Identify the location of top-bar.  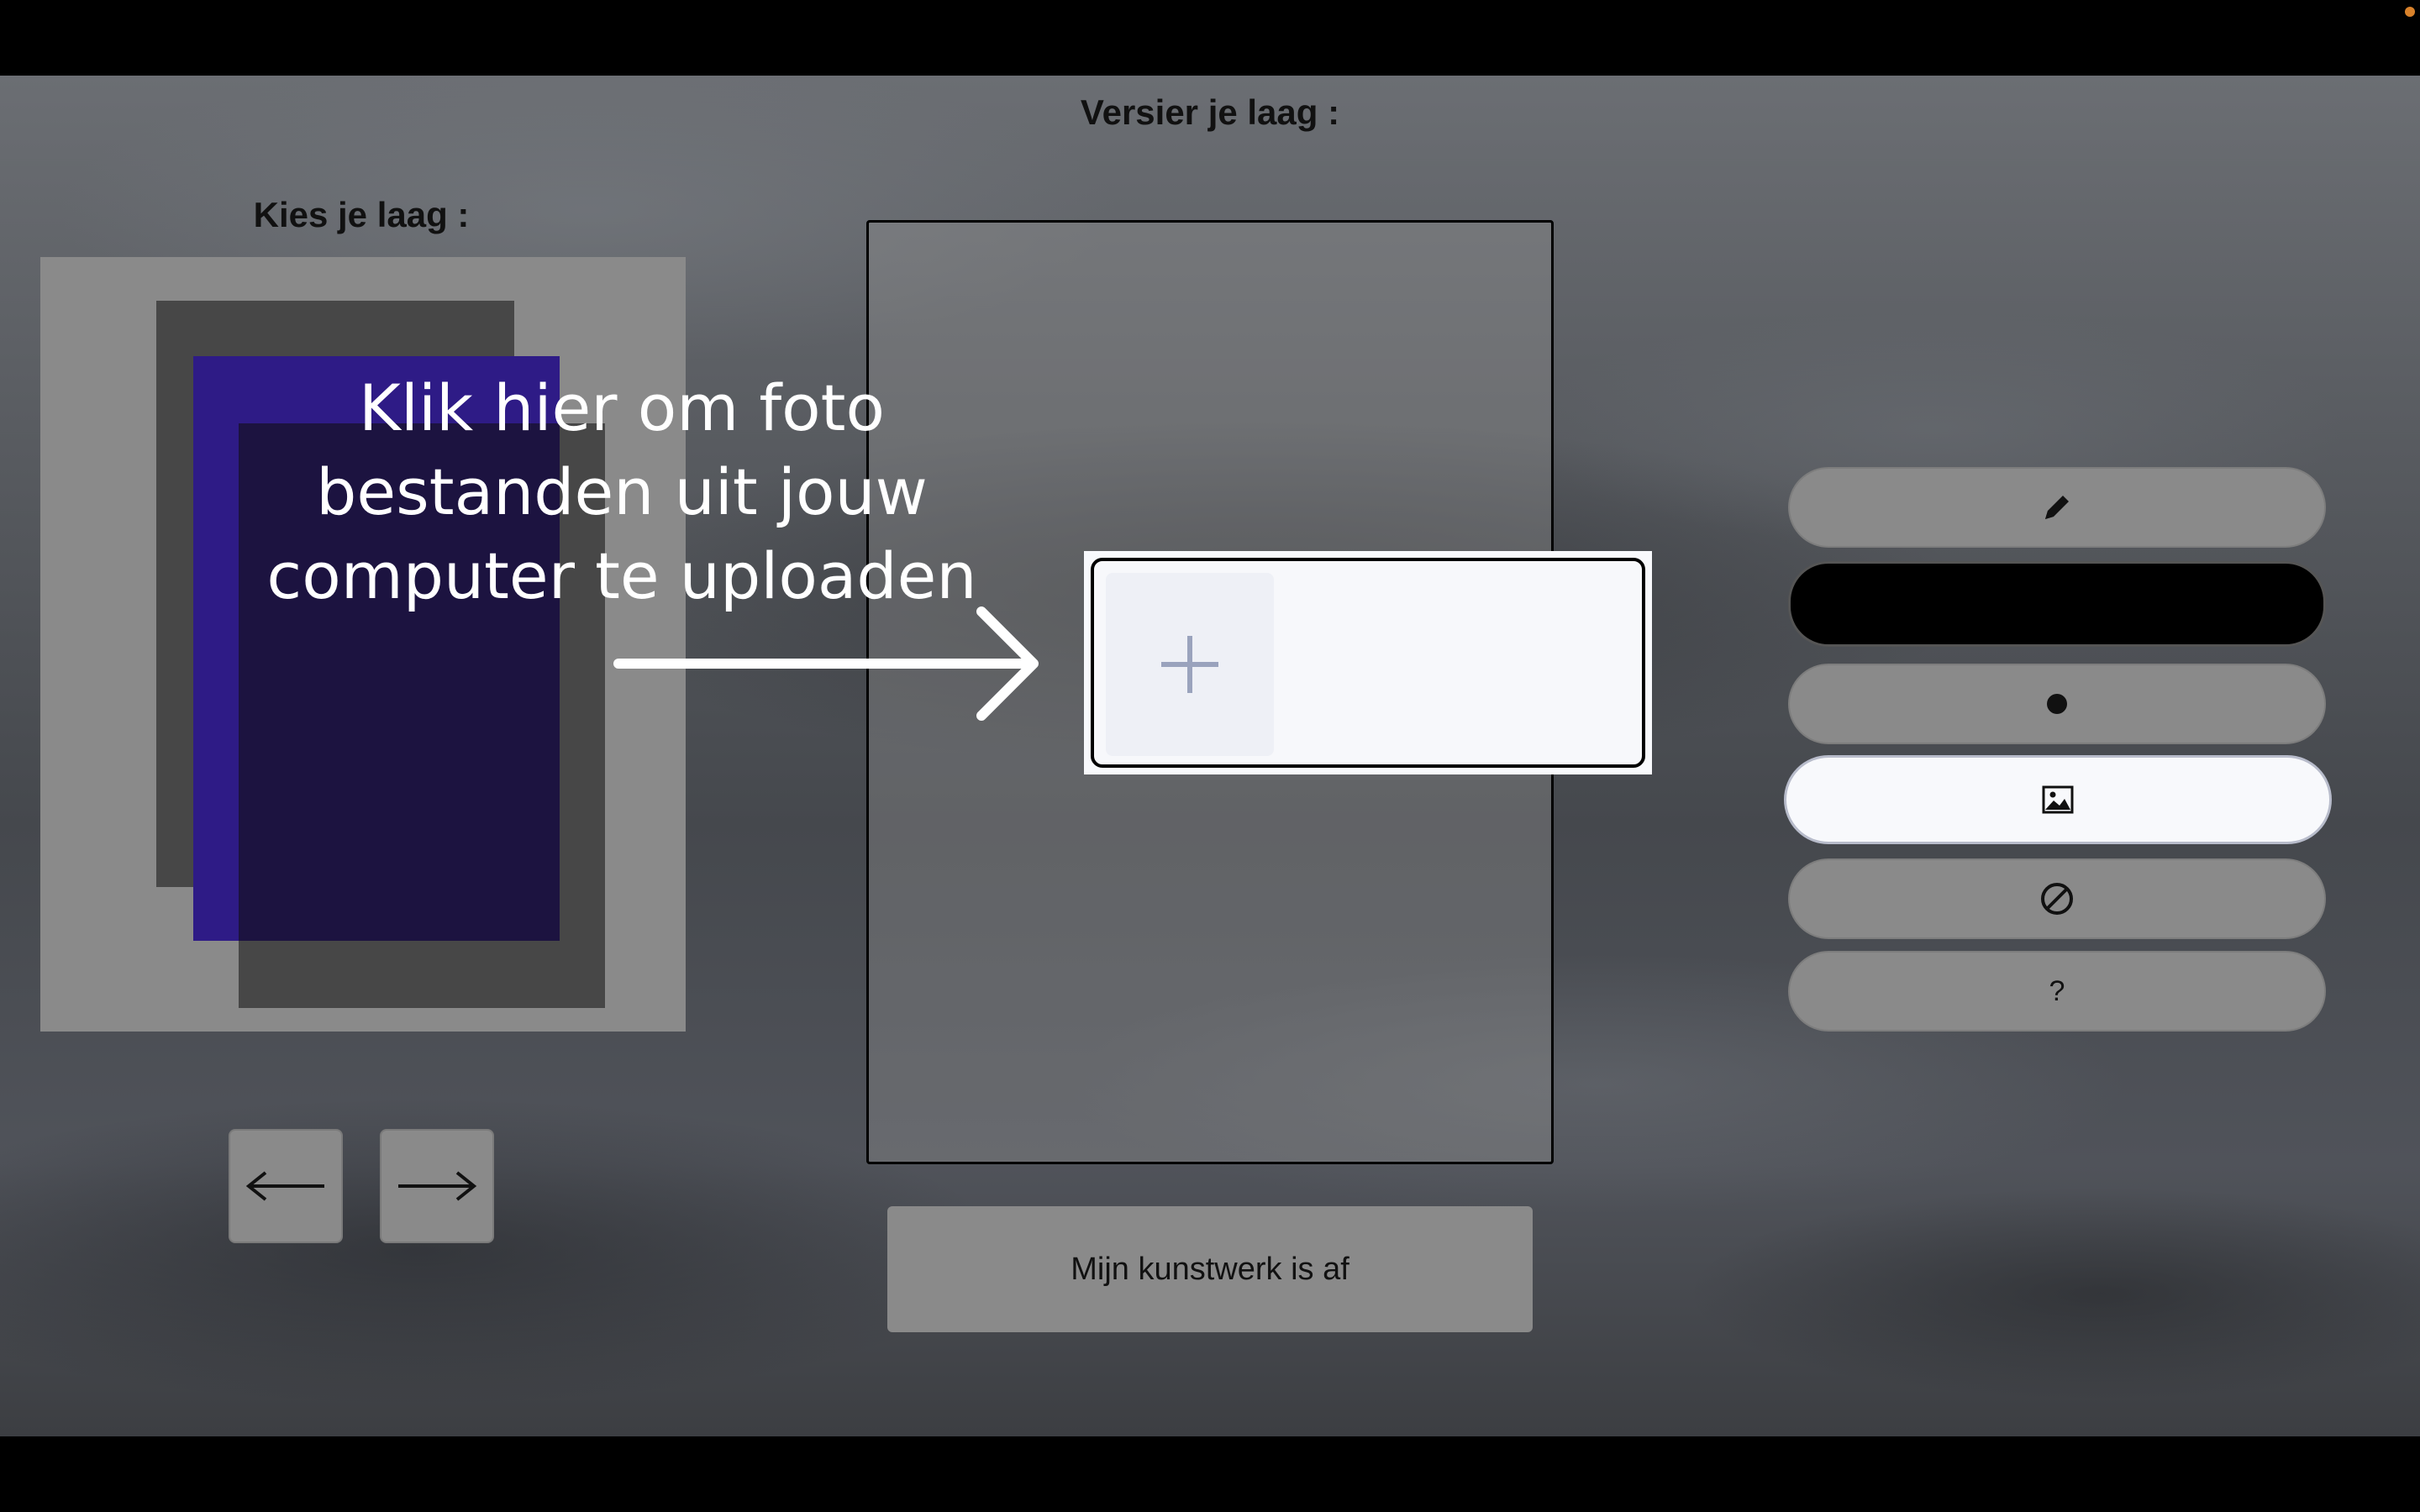
(1210, 38).